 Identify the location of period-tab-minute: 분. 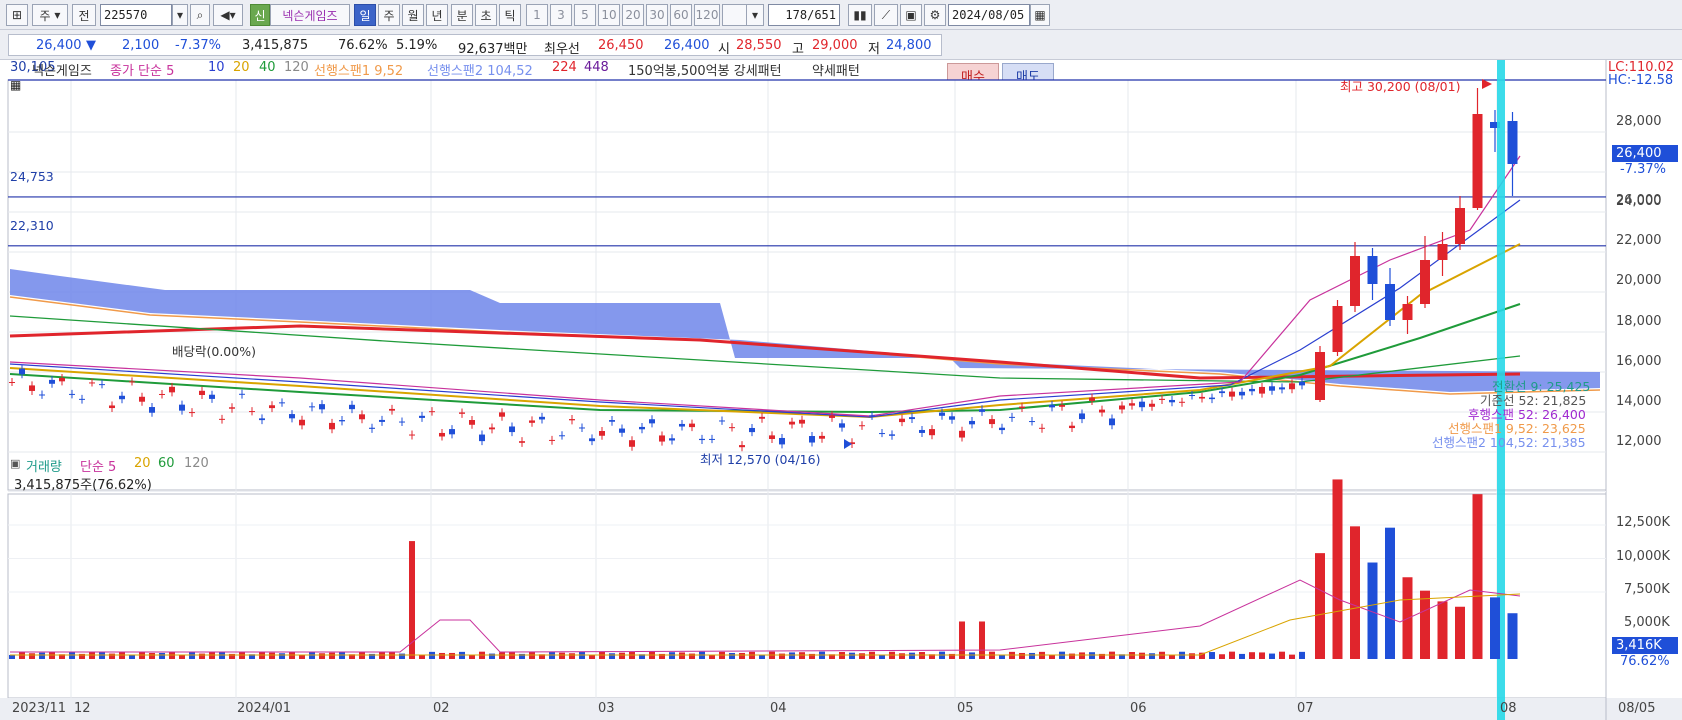
(462, 15).